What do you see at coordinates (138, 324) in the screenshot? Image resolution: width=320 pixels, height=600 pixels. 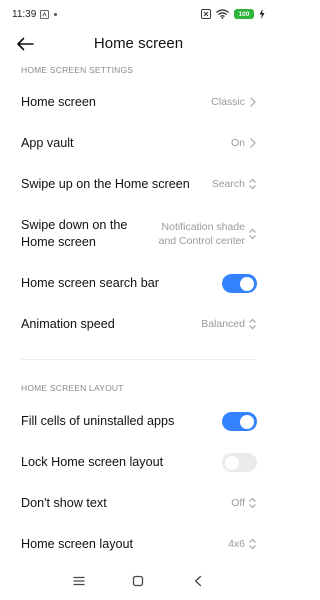 I see `animation-speed-row: Animation speed Balanced` at bounding box center [138, 324].